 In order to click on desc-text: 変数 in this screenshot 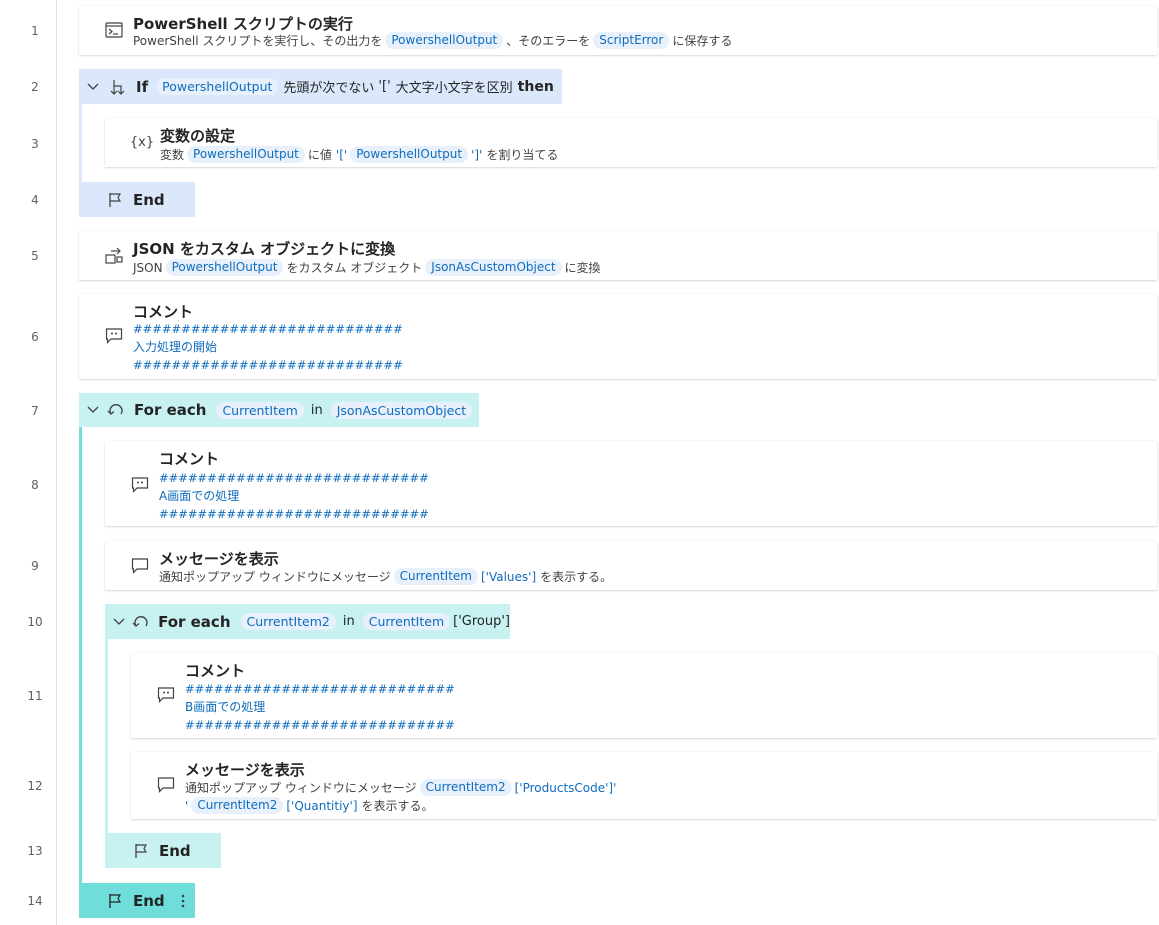, I will do `click(172, 155)`.